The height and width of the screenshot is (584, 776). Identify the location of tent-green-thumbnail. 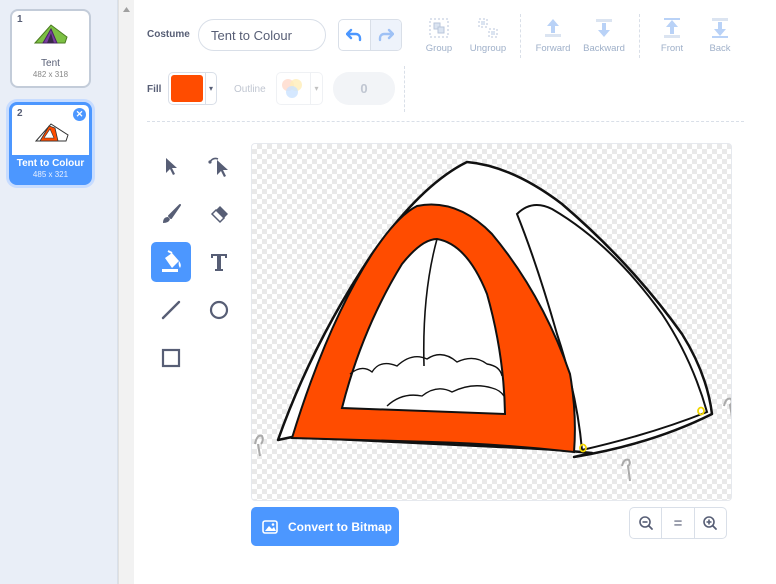
(50, 34).